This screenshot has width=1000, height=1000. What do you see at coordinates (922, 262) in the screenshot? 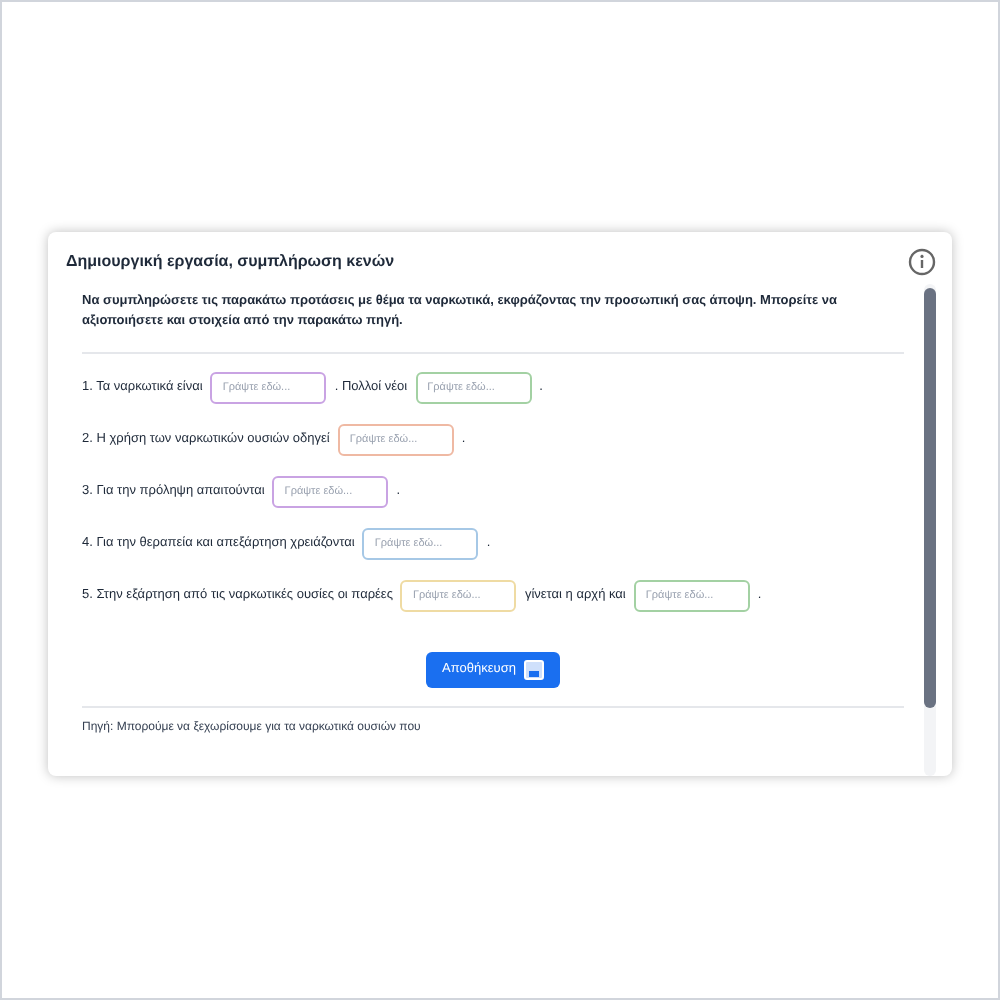
I see `info-icon` at bounding box center [922, 262].